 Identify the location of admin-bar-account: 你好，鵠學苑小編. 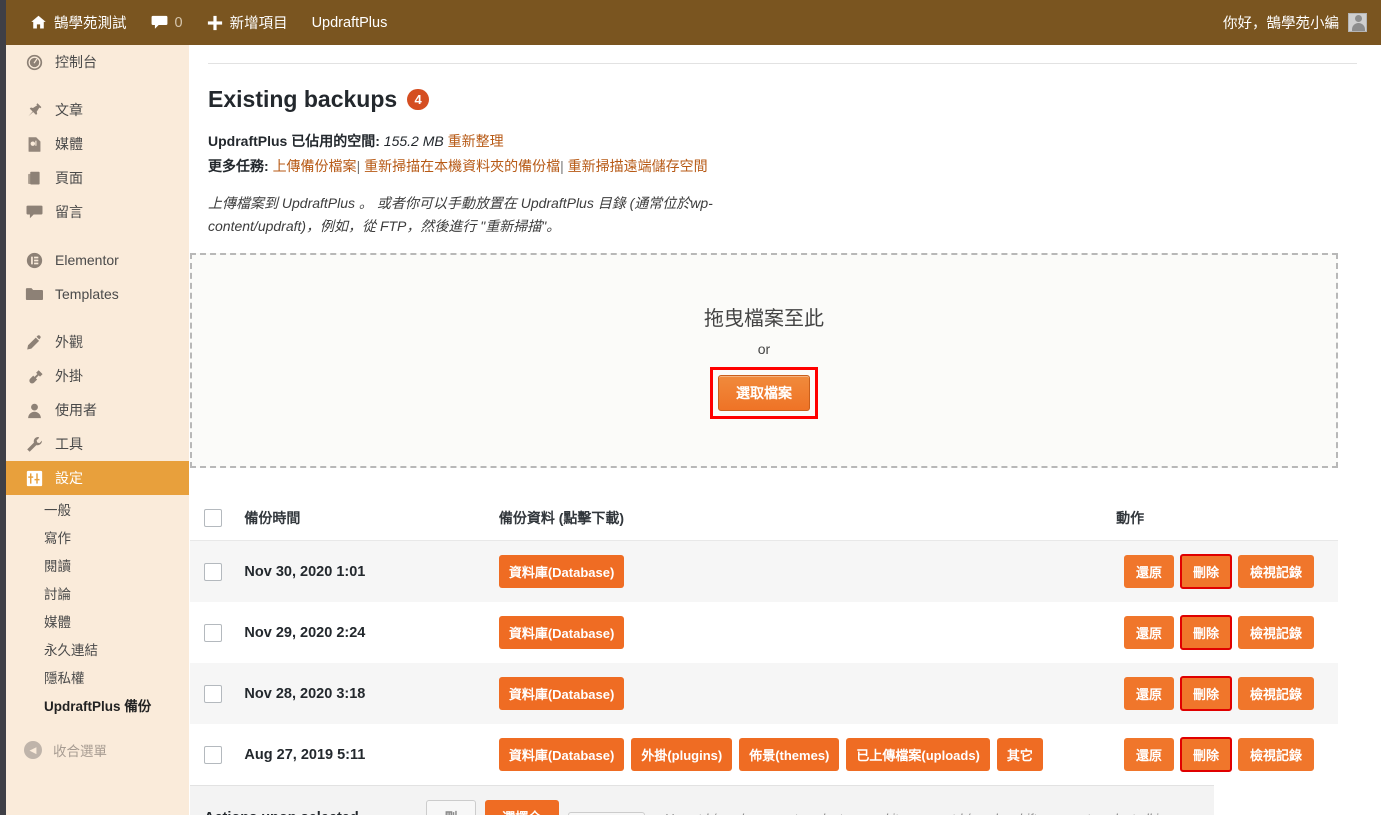
(1302, 22).